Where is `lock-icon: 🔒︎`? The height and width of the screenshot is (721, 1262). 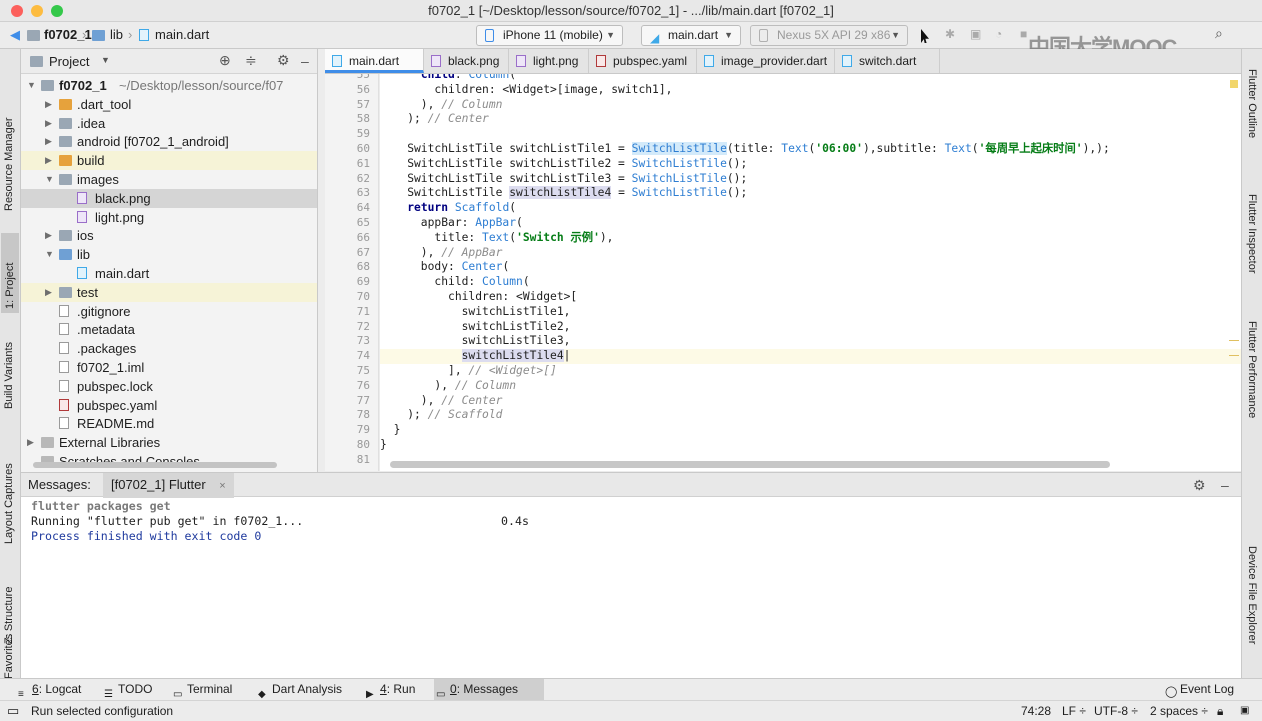 lock-icon: 🔒︎ is located at coordinates (1220, 711).